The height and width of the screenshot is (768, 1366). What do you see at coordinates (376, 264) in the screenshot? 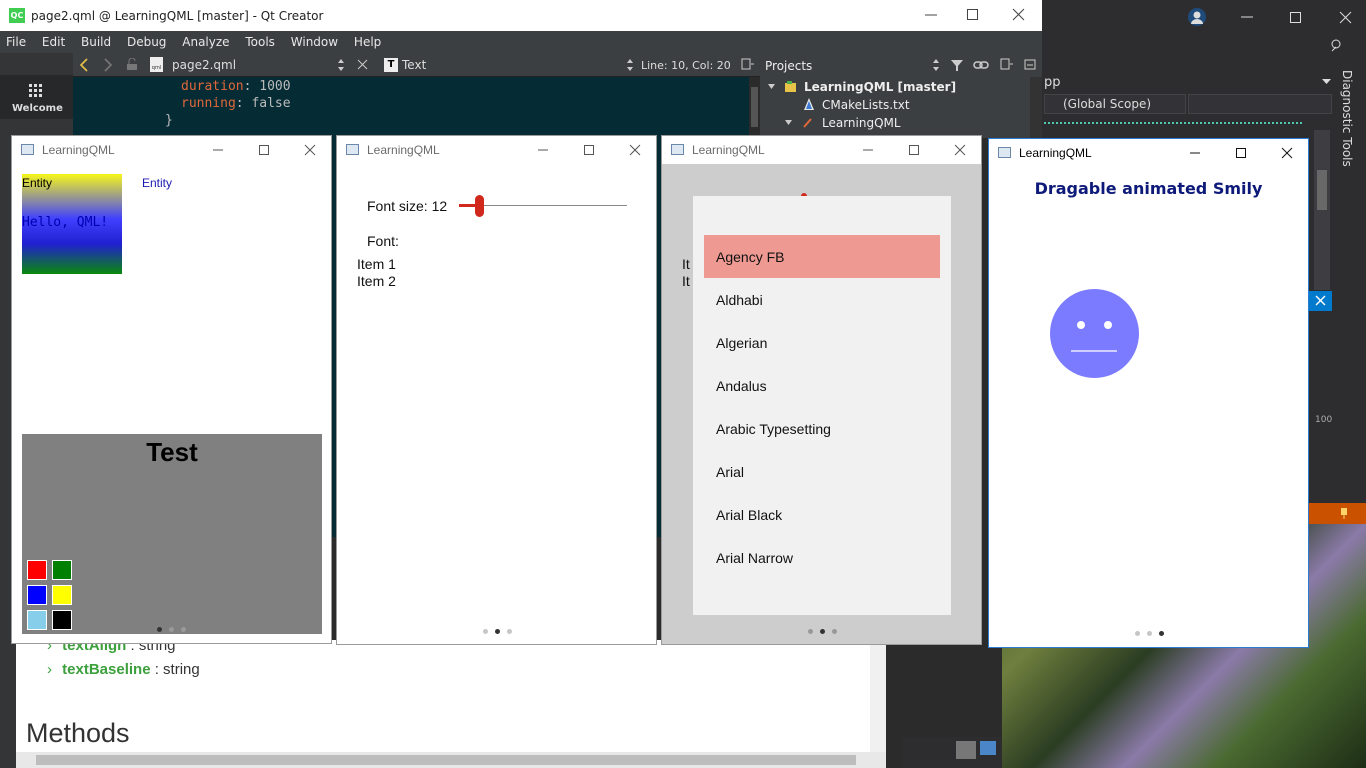
I see `list-item: Item 1` at bounding box center [376, 264].